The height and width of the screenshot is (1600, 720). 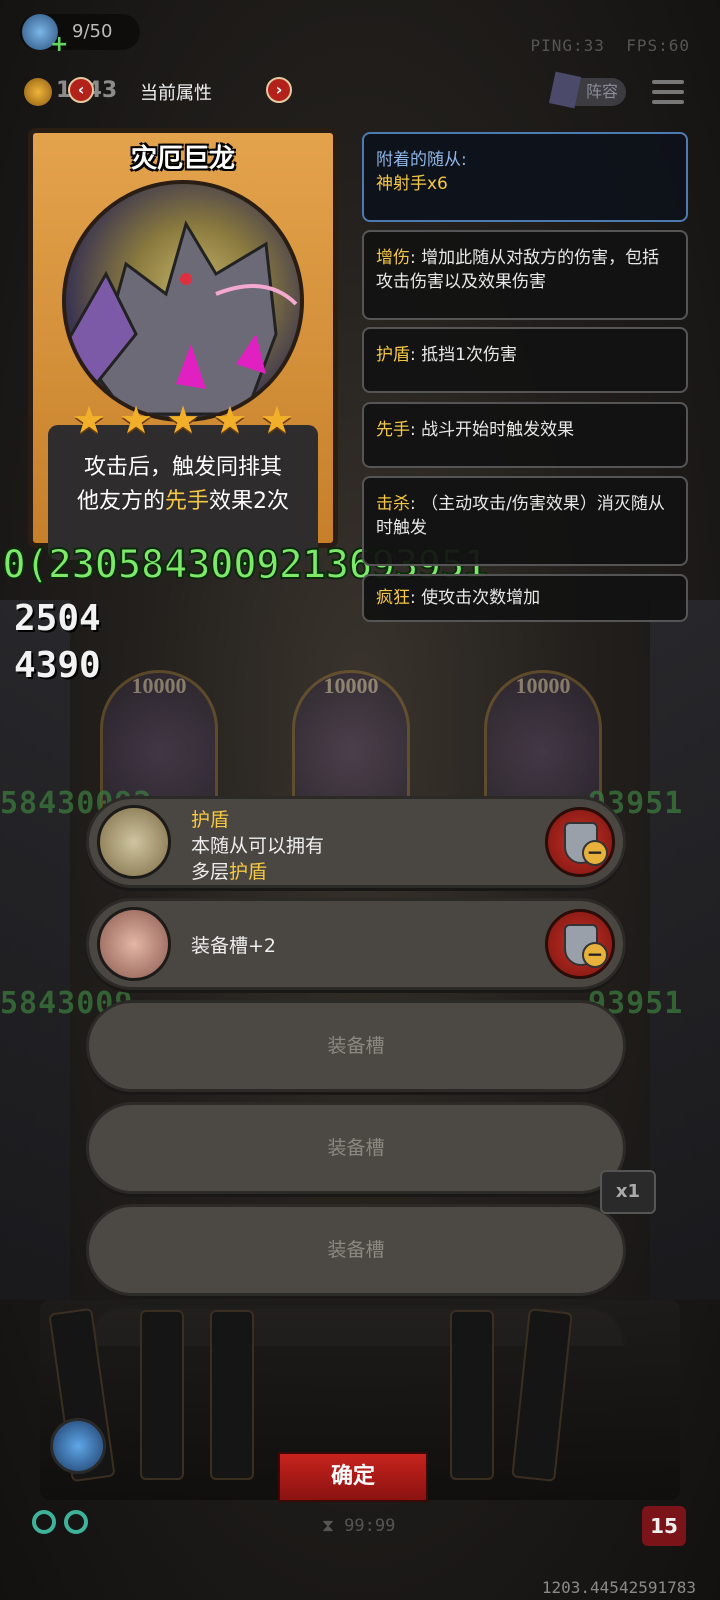 What do you see at coordinates (234, 946) in the screenshot?
I see `equipment-name: 装备槽+2` at bounding box center [234, 946].